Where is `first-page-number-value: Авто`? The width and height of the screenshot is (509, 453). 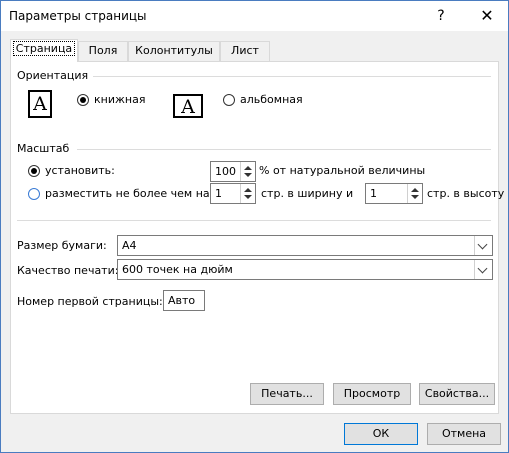 first-page-number-value: Авто is located at coordinates (182, 300).